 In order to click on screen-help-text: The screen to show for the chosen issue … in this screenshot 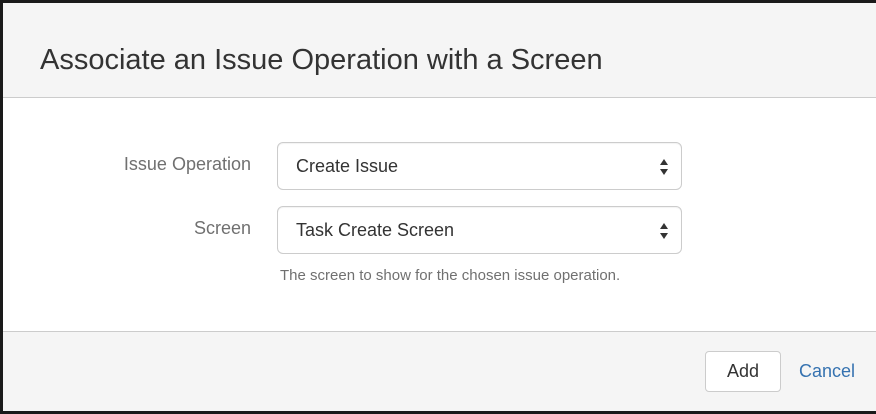, I will do `click(450, 275)`.